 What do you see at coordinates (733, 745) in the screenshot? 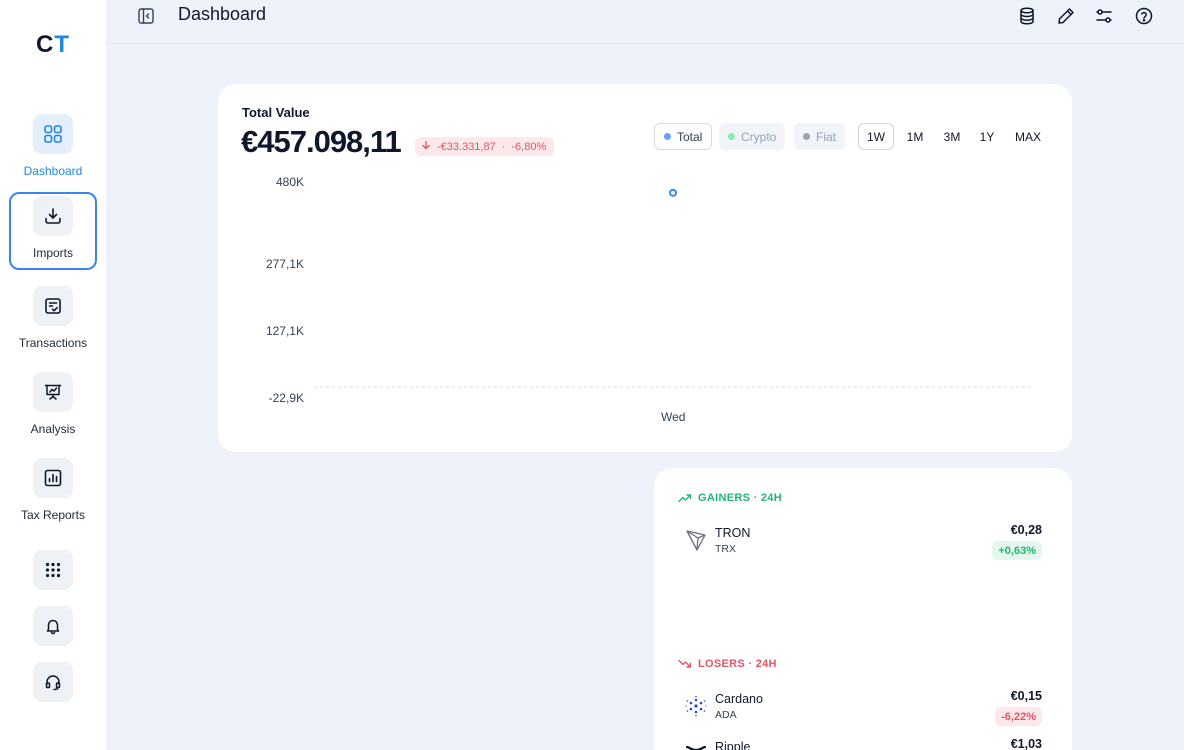
I see `coin-name: Ripple` at bounding box center [733, 745].